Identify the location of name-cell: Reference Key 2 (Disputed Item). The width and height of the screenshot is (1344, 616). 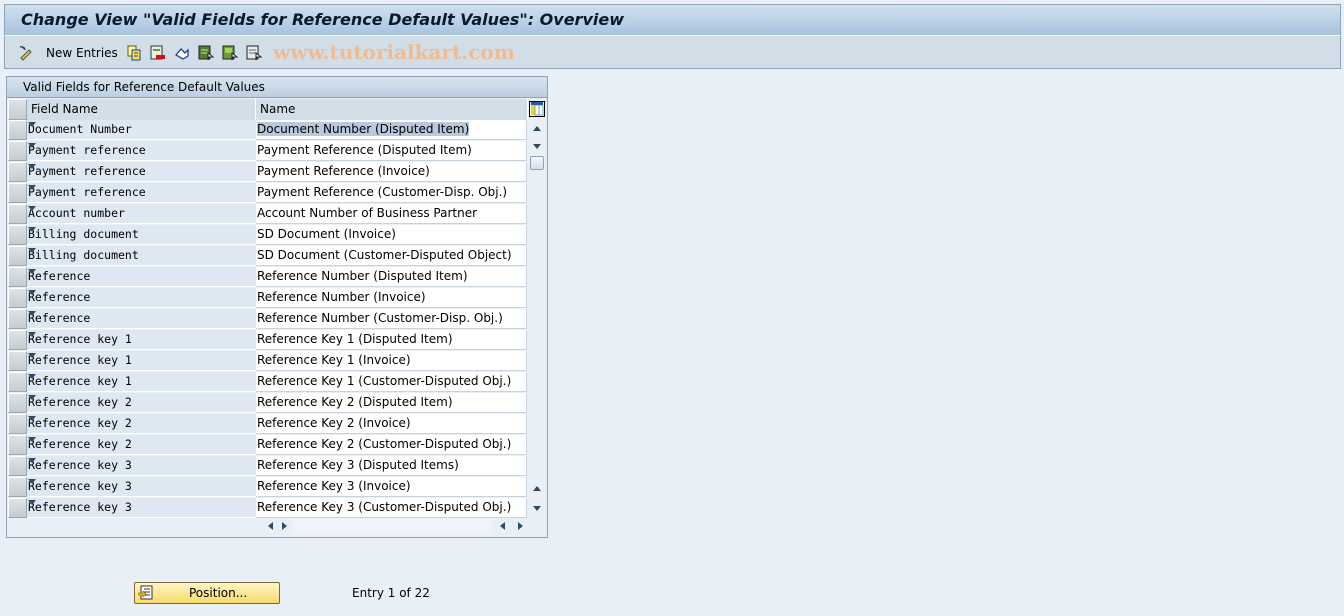
(391, 403).